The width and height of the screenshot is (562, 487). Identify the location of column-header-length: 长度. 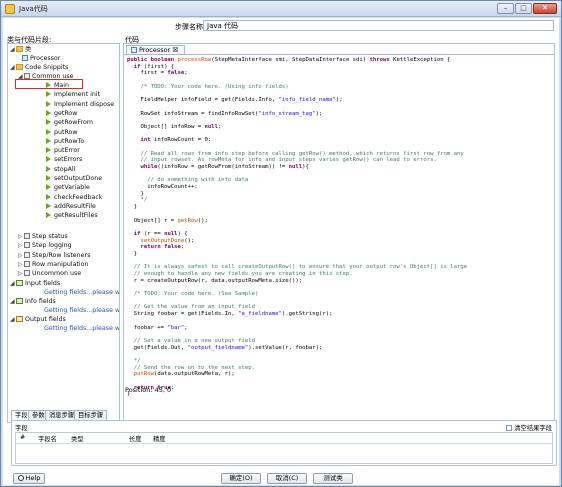
(135, 438).